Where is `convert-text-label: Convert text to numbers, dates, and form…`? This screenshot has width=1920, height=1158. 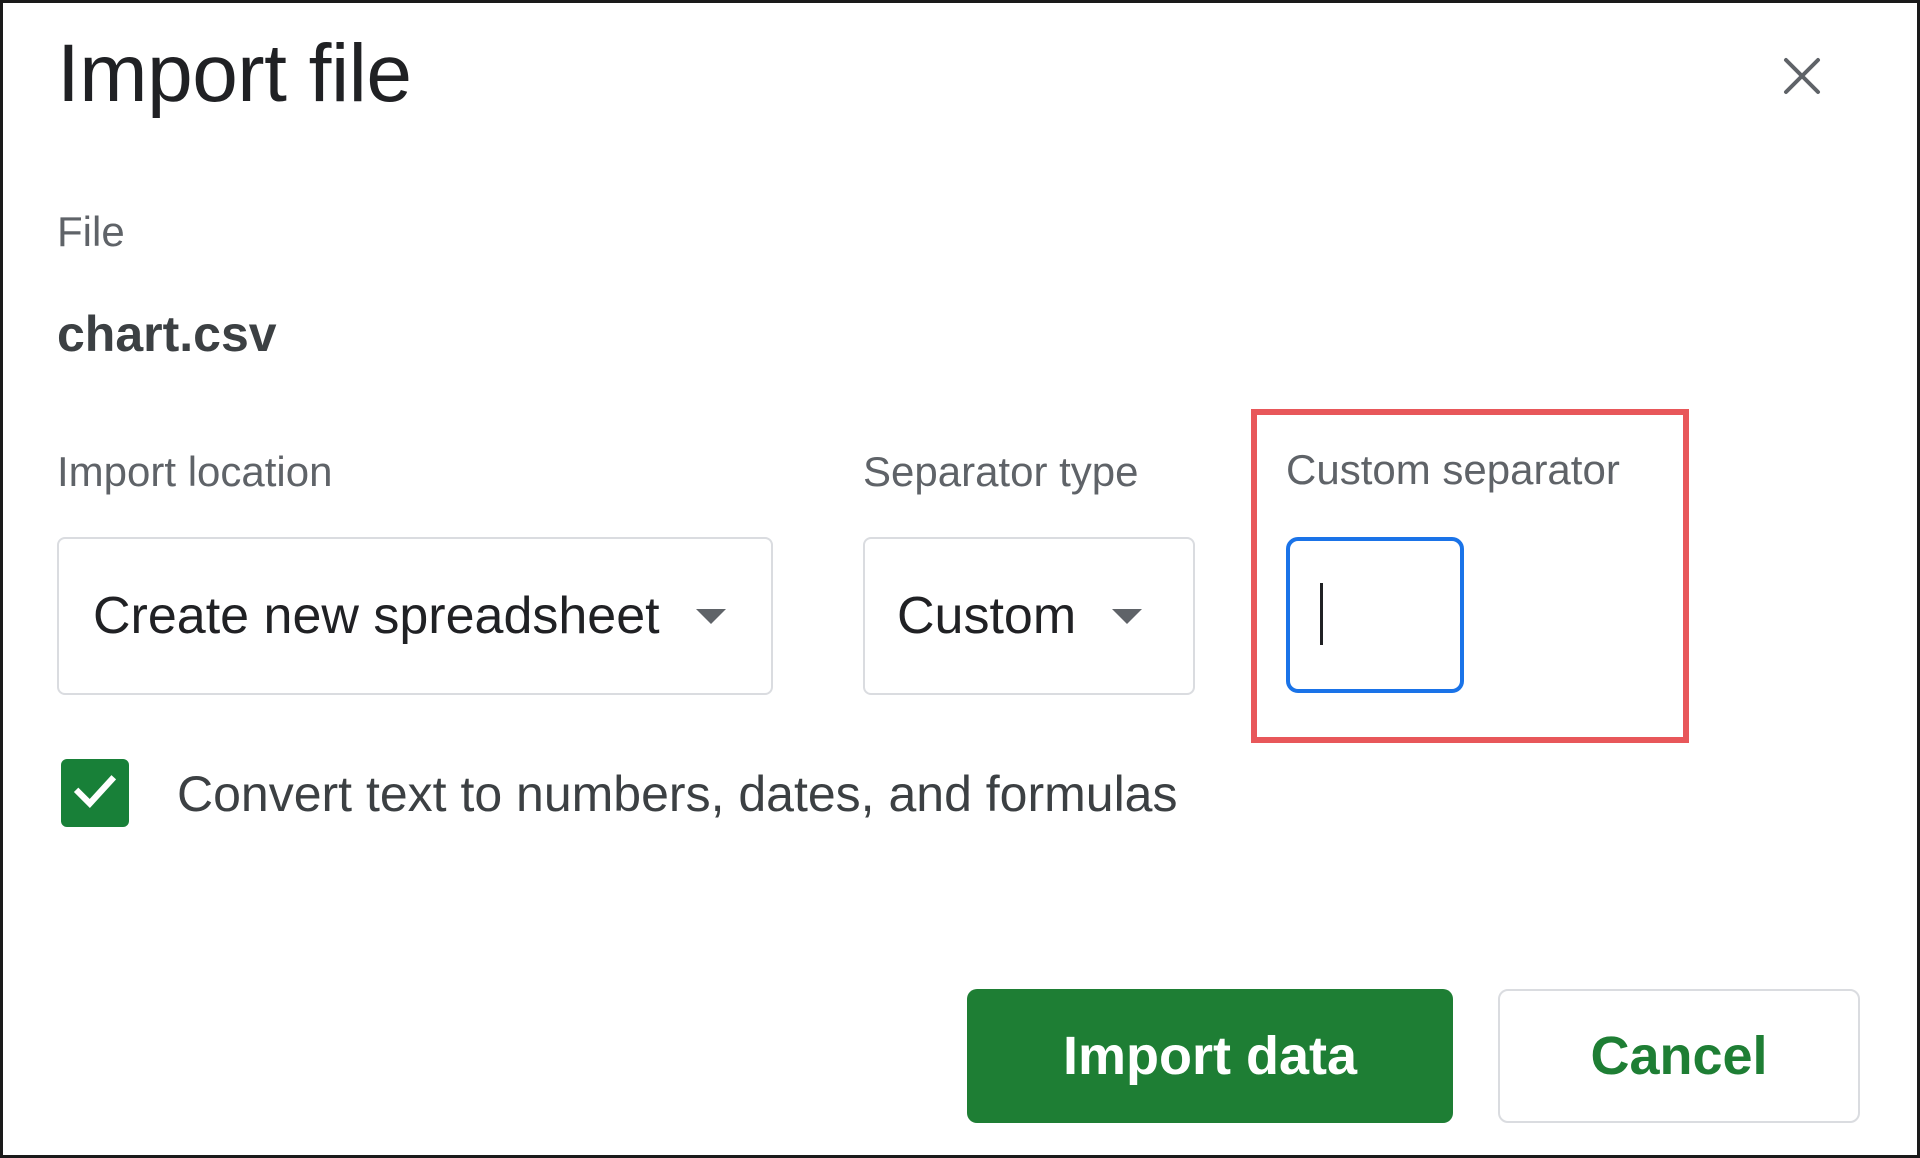
convert-text-label: Convert text to numbers, dates, and form… is located at coordinates (677, 794).